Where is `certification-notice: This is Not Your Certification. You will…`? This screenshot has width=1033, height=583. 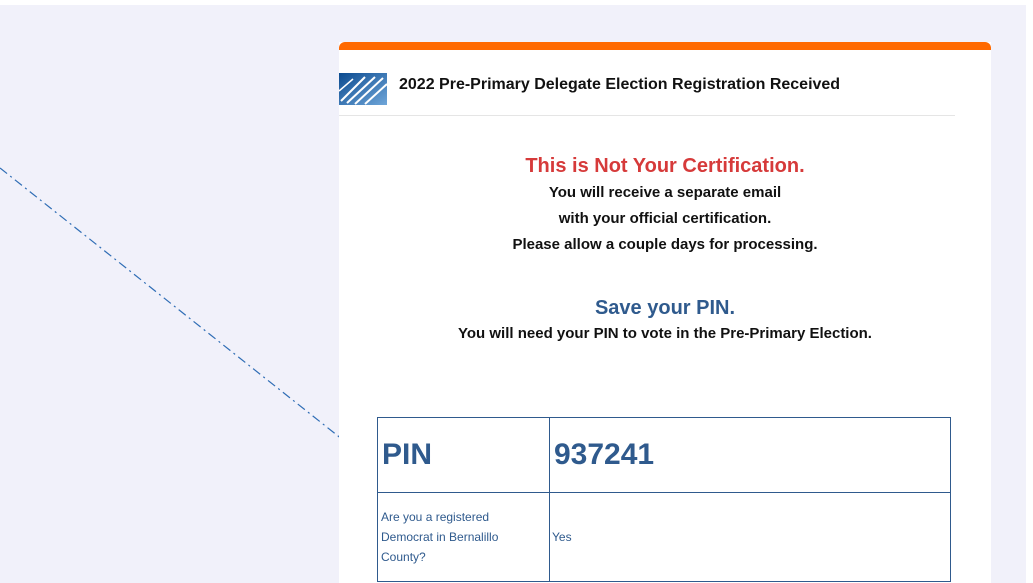 certification-notice: This is Not Your Certification. You will… is located at coordinates (665, 205).